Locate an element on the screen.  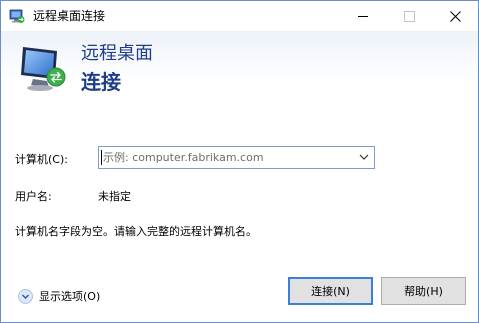
minimize-button is located at coordinates (363, 16).